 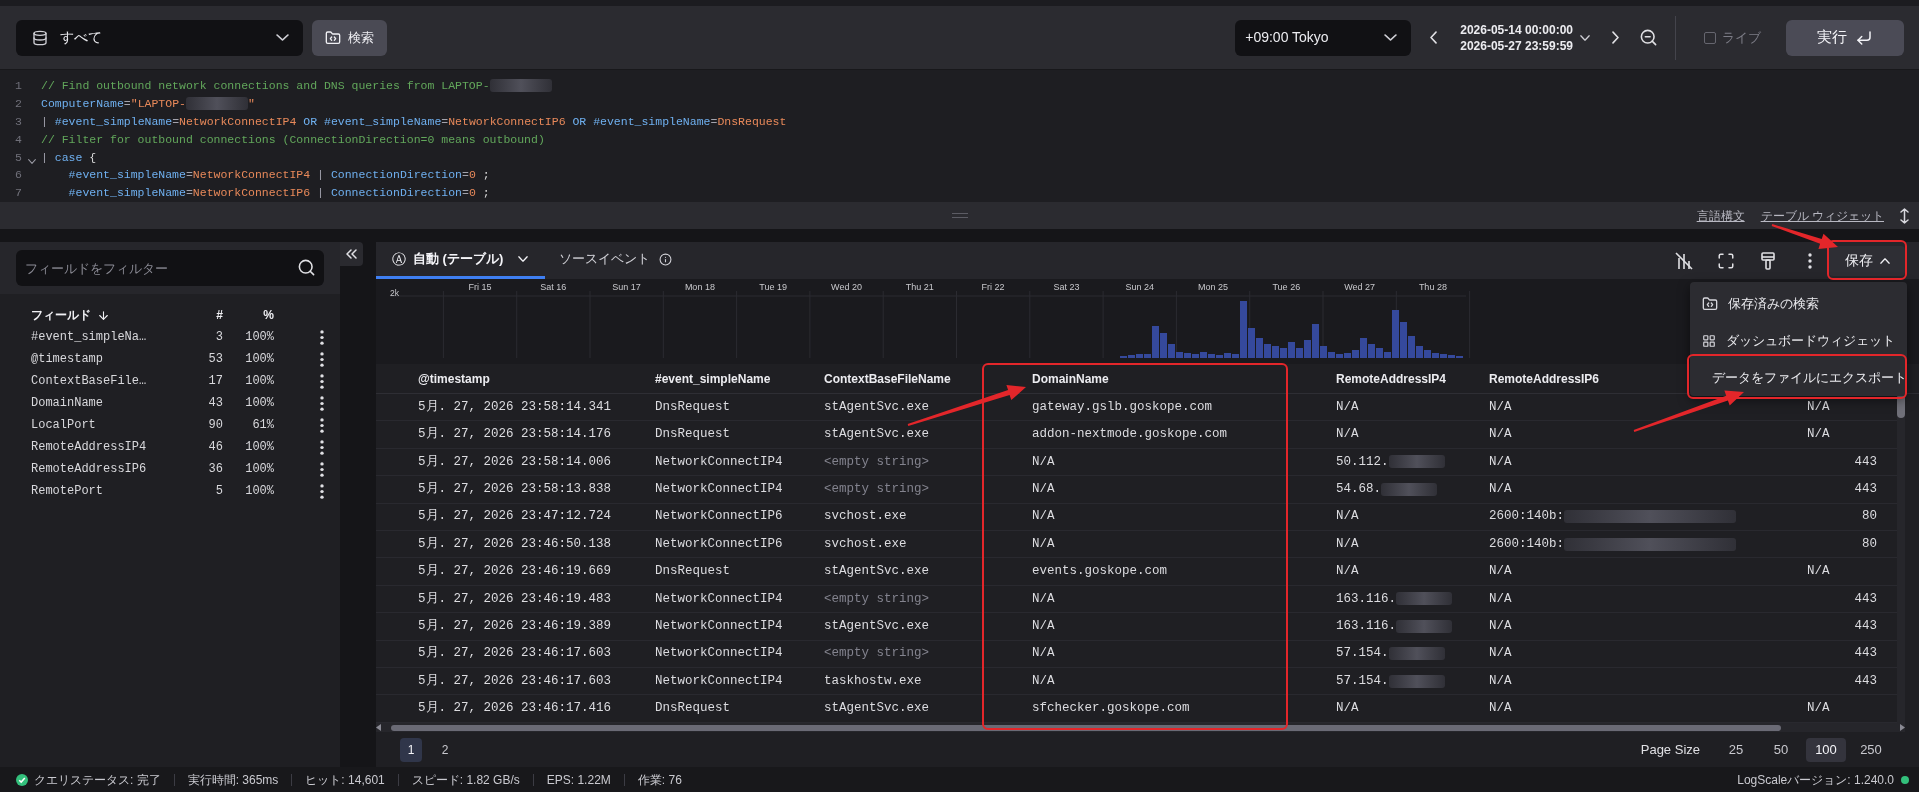 I want to click on column-header: ContextBaseFileName, so click(x=887, y=378).